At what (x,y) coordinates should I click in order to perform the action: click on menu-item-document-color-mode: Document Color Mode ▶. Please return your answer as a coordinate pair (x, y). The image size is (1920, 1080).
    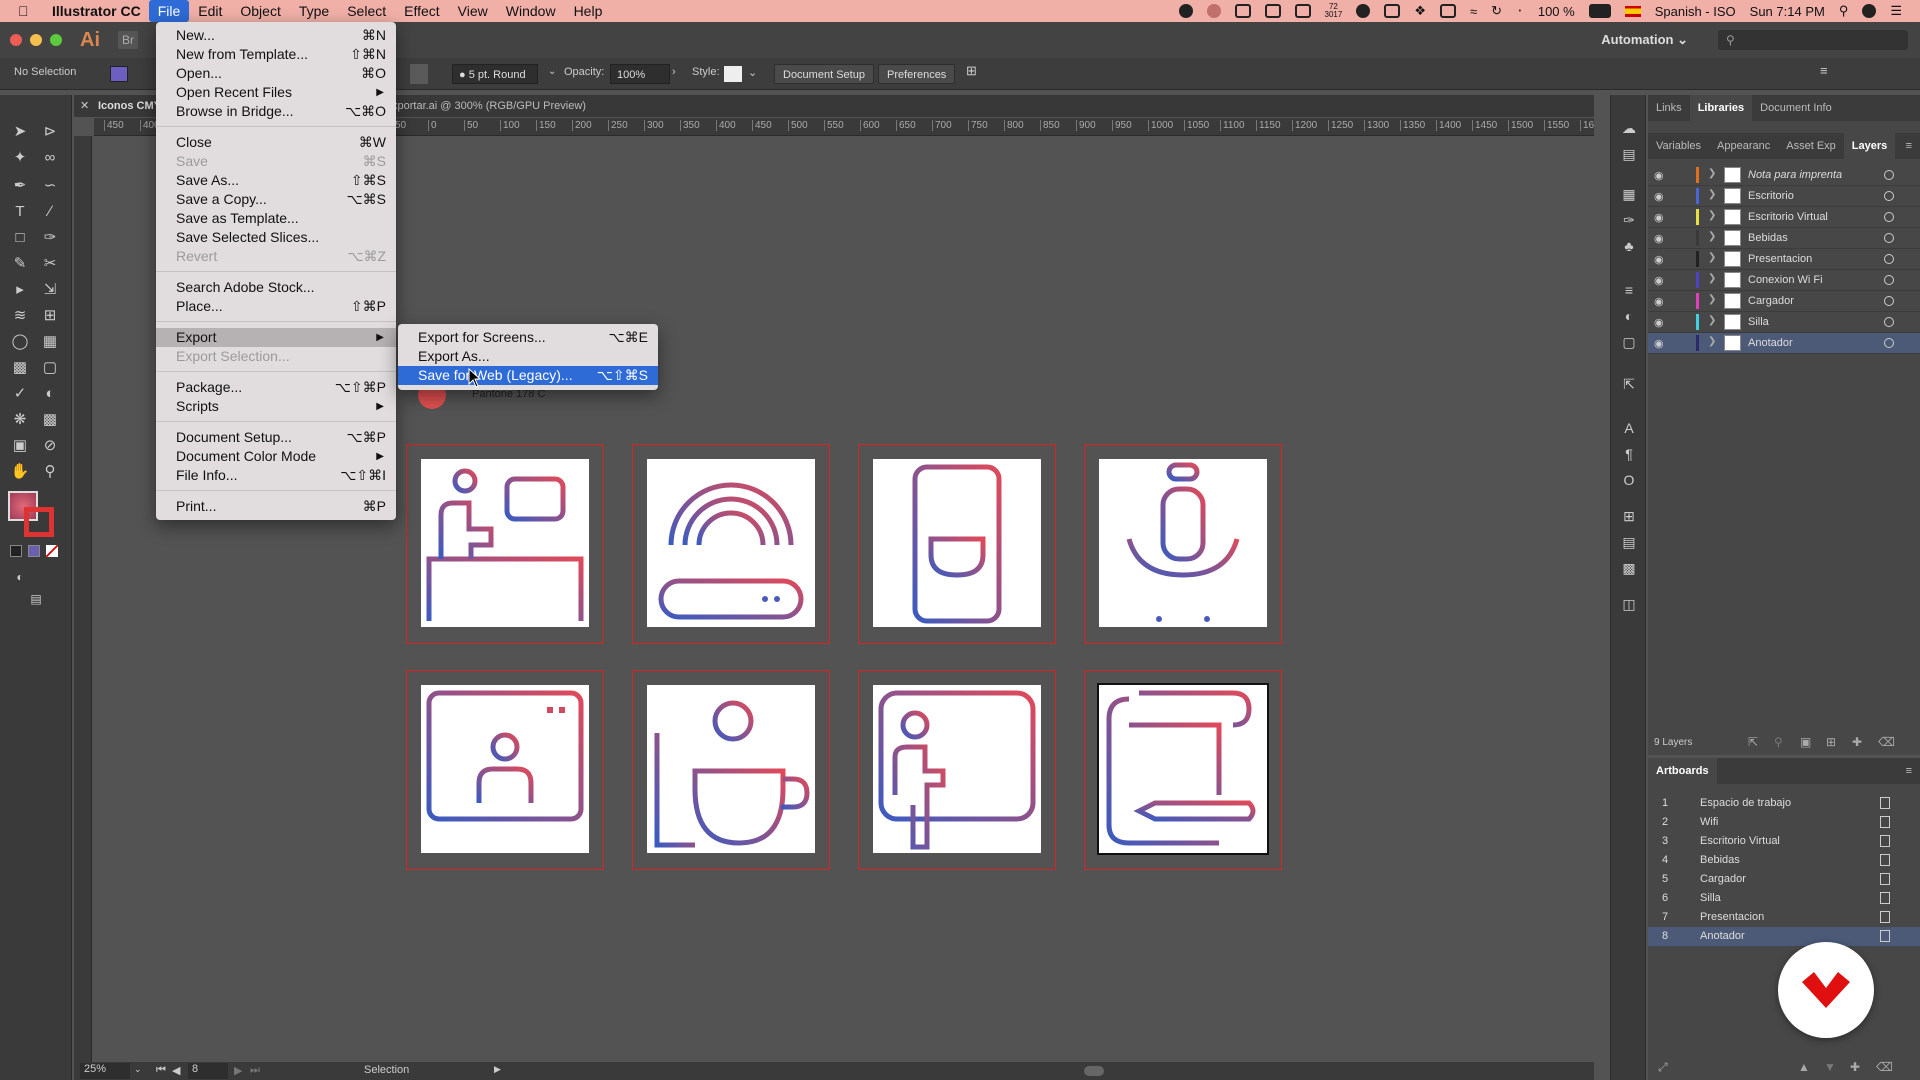
    Looking at the image, I should click on (276, 456).